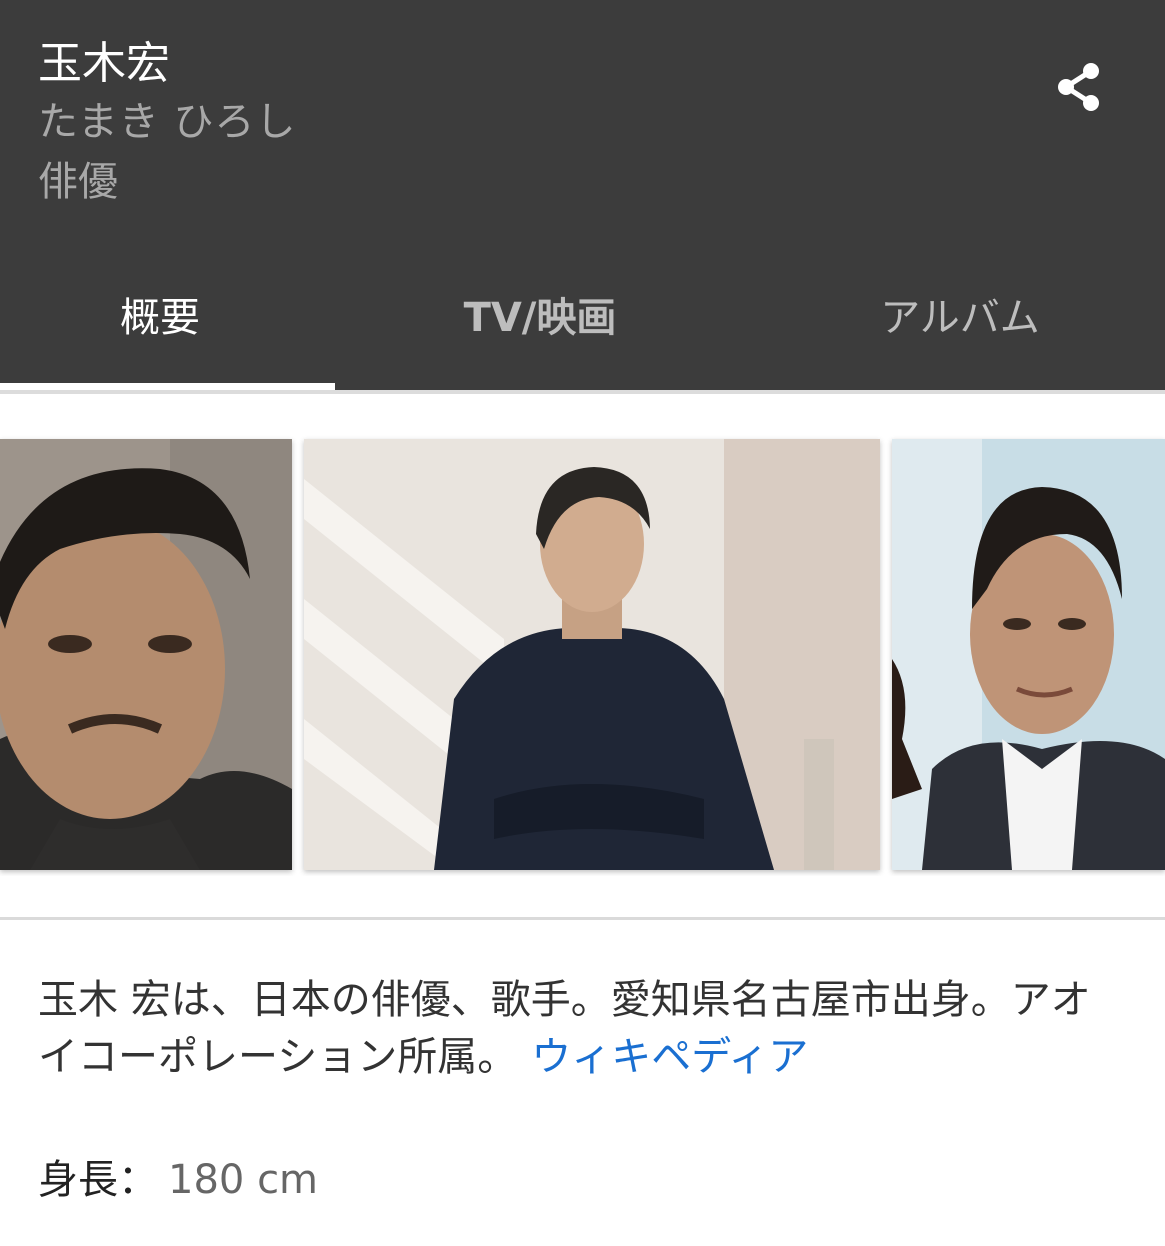  What do you see at coordinates (960, 318) in the screenshot?
I see `tab-album: アルバム` at bounding box center [960, 318].